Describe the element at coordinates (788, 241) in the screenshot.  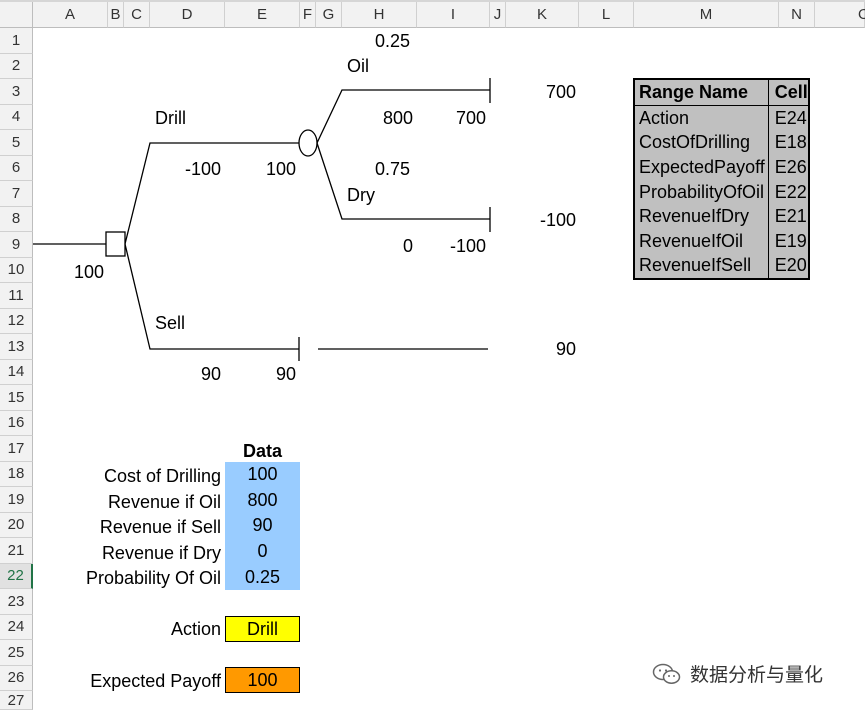
I see `range-cell-ref: E19` at that location.